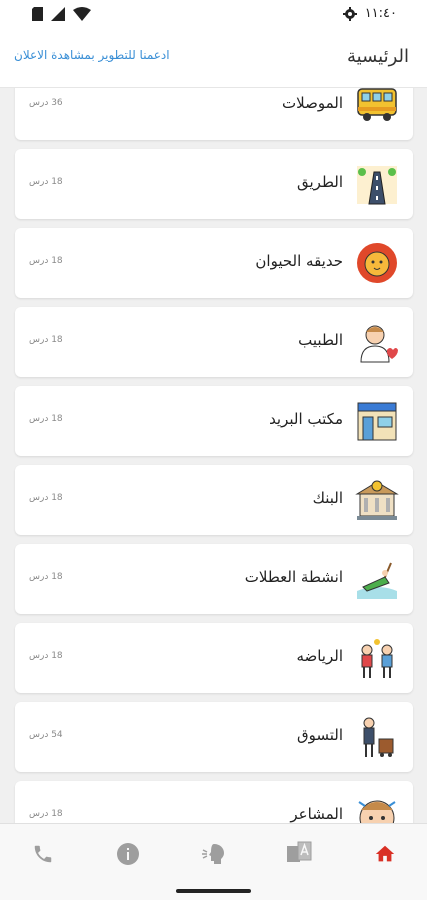  I want to click on nav-phone, so click(43, 854).